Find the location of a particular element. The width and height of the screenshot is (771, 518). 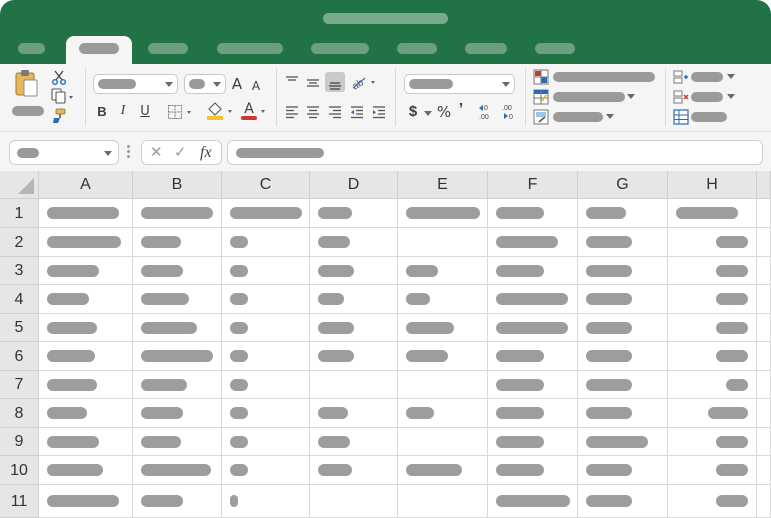

currency-button: $ is located at coordinates (413, 112).